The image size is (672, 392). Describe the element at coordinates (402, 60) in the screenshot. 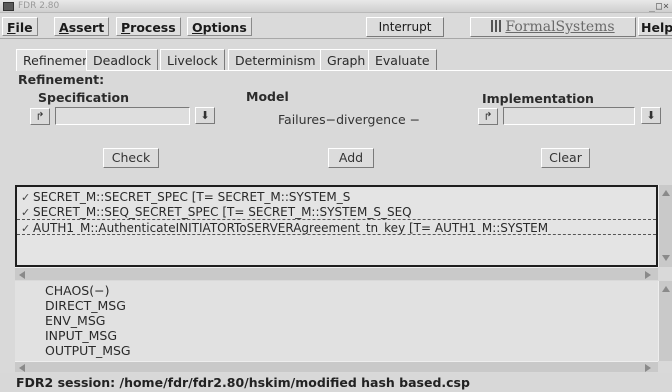

I see `tab-evaluate: Evaluate` at that location.